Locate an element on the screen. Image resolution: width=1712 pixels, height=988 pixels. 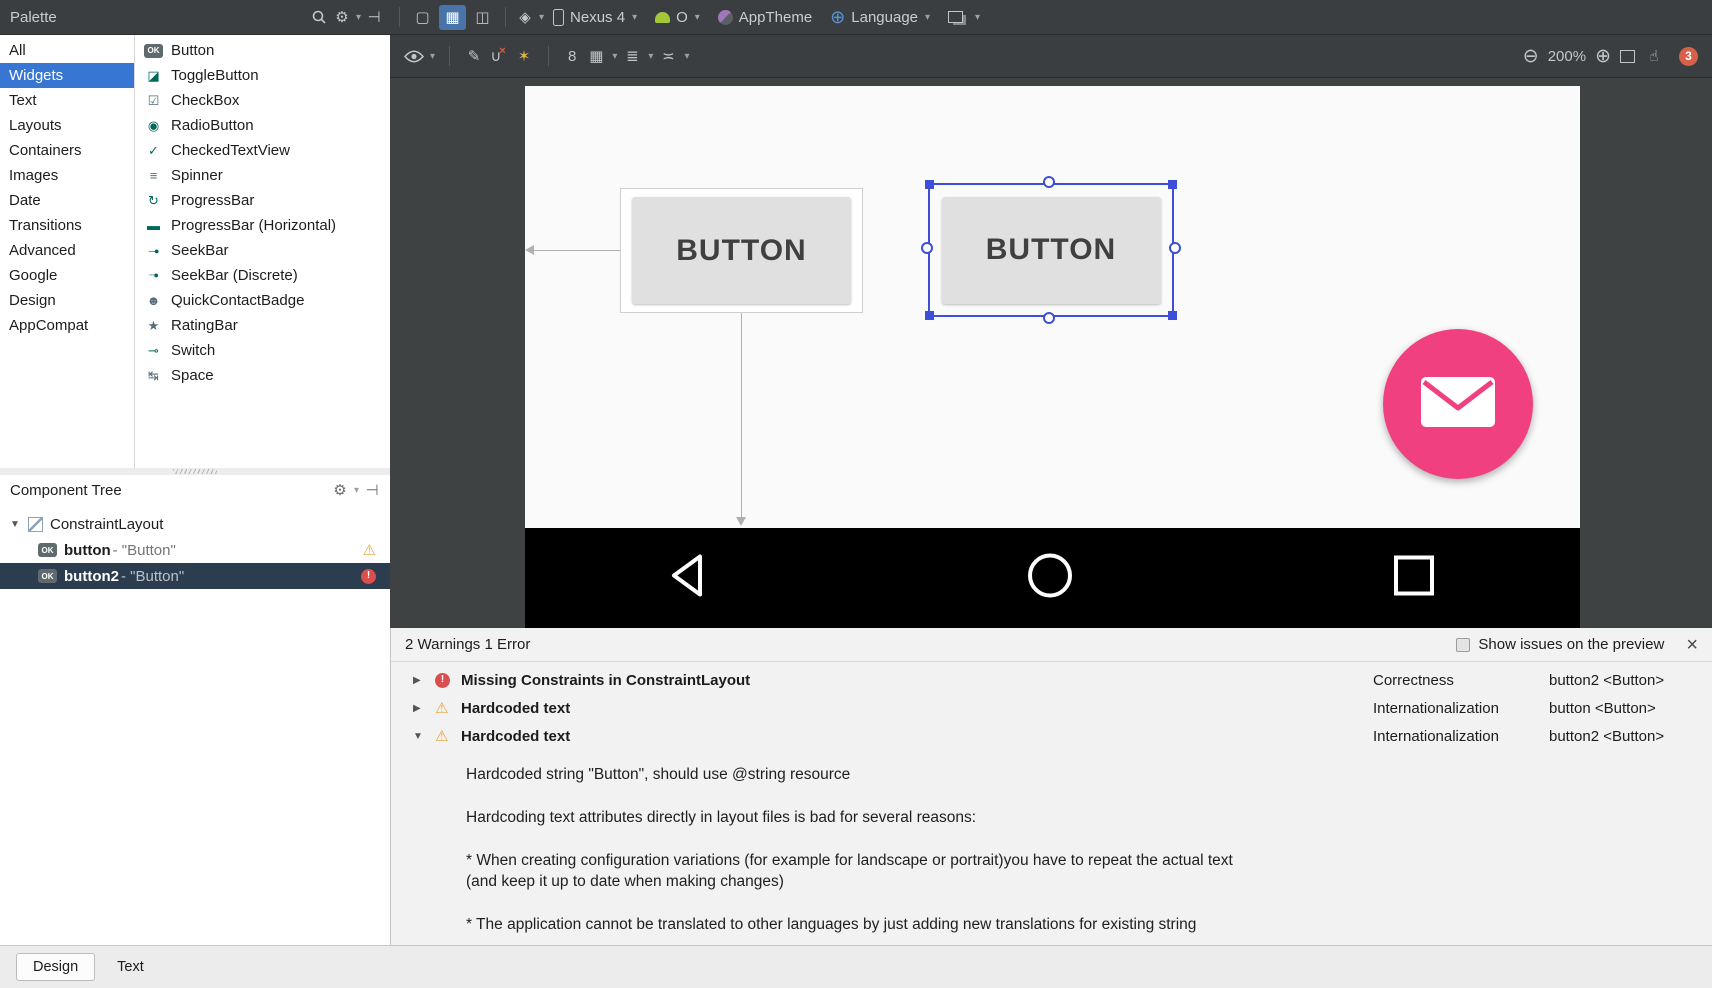
palette-item-seekbar: ─● SeekBar is located at coordinates (262, 250).